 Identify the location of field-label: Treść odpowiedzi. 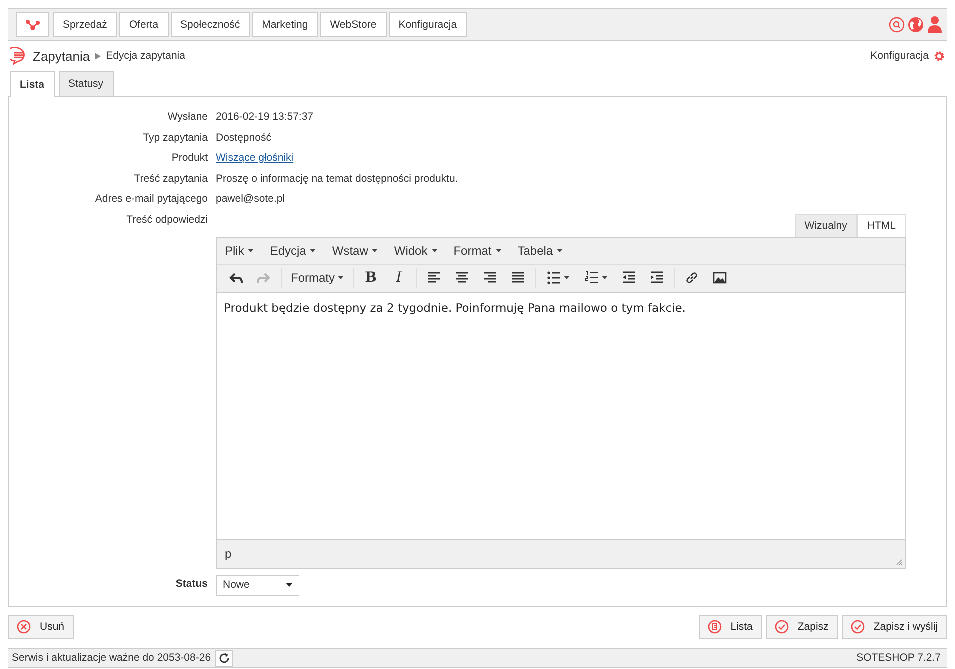
(167, 220).